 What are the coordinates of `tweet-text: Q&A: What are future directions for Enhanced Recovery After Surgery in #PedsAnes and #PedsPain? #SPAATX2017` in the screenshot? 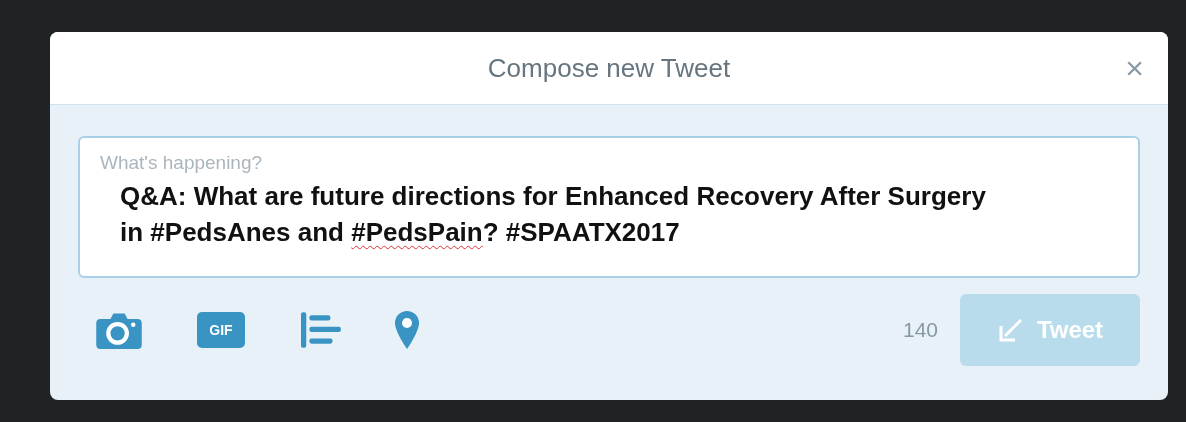 It's located at (553, 214).